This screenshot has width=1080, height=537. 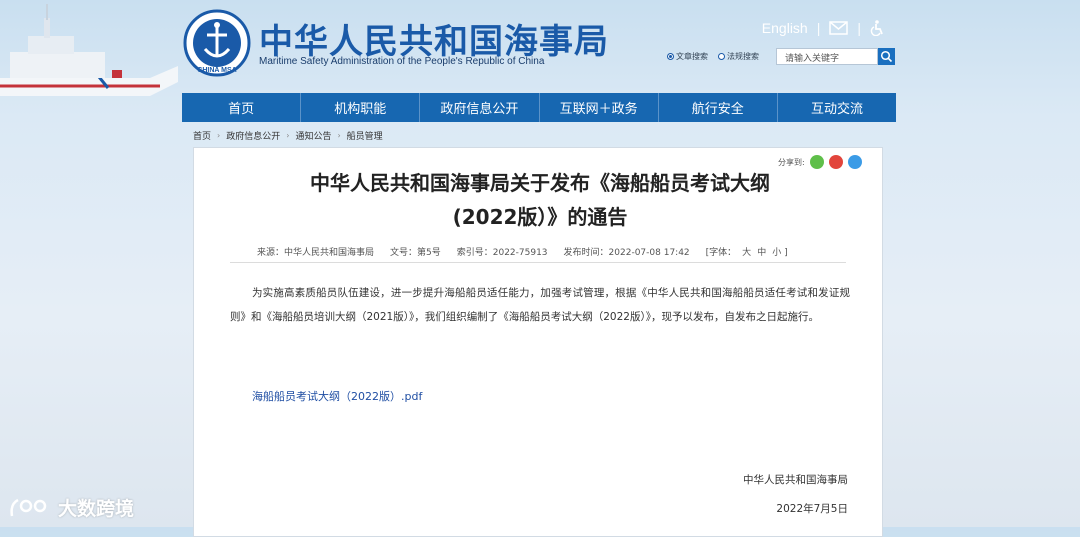 What do you see at coordinates (540, 200) in the screenshot?
I see `article-title: 中华人民共和国海事局关于发布《海船船员考试大纲 (2022版）》的通告` at bounding box center [540, 200].